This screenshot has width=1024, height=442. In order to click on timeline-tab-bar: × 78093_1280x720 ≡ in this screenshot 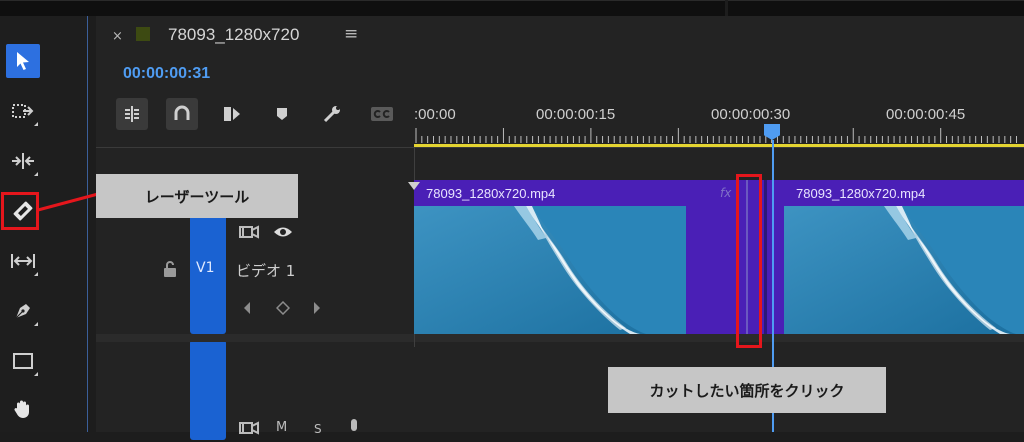, I will do `click(560, 36)`.